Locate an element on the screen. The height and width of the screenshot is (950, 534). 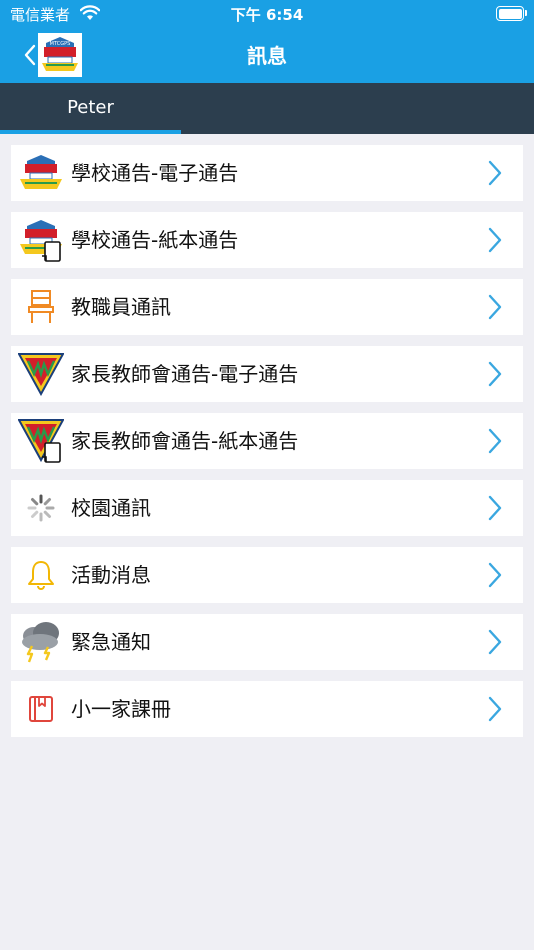
list-item-label: 校園通訊 is located at coordinates (111, 508).